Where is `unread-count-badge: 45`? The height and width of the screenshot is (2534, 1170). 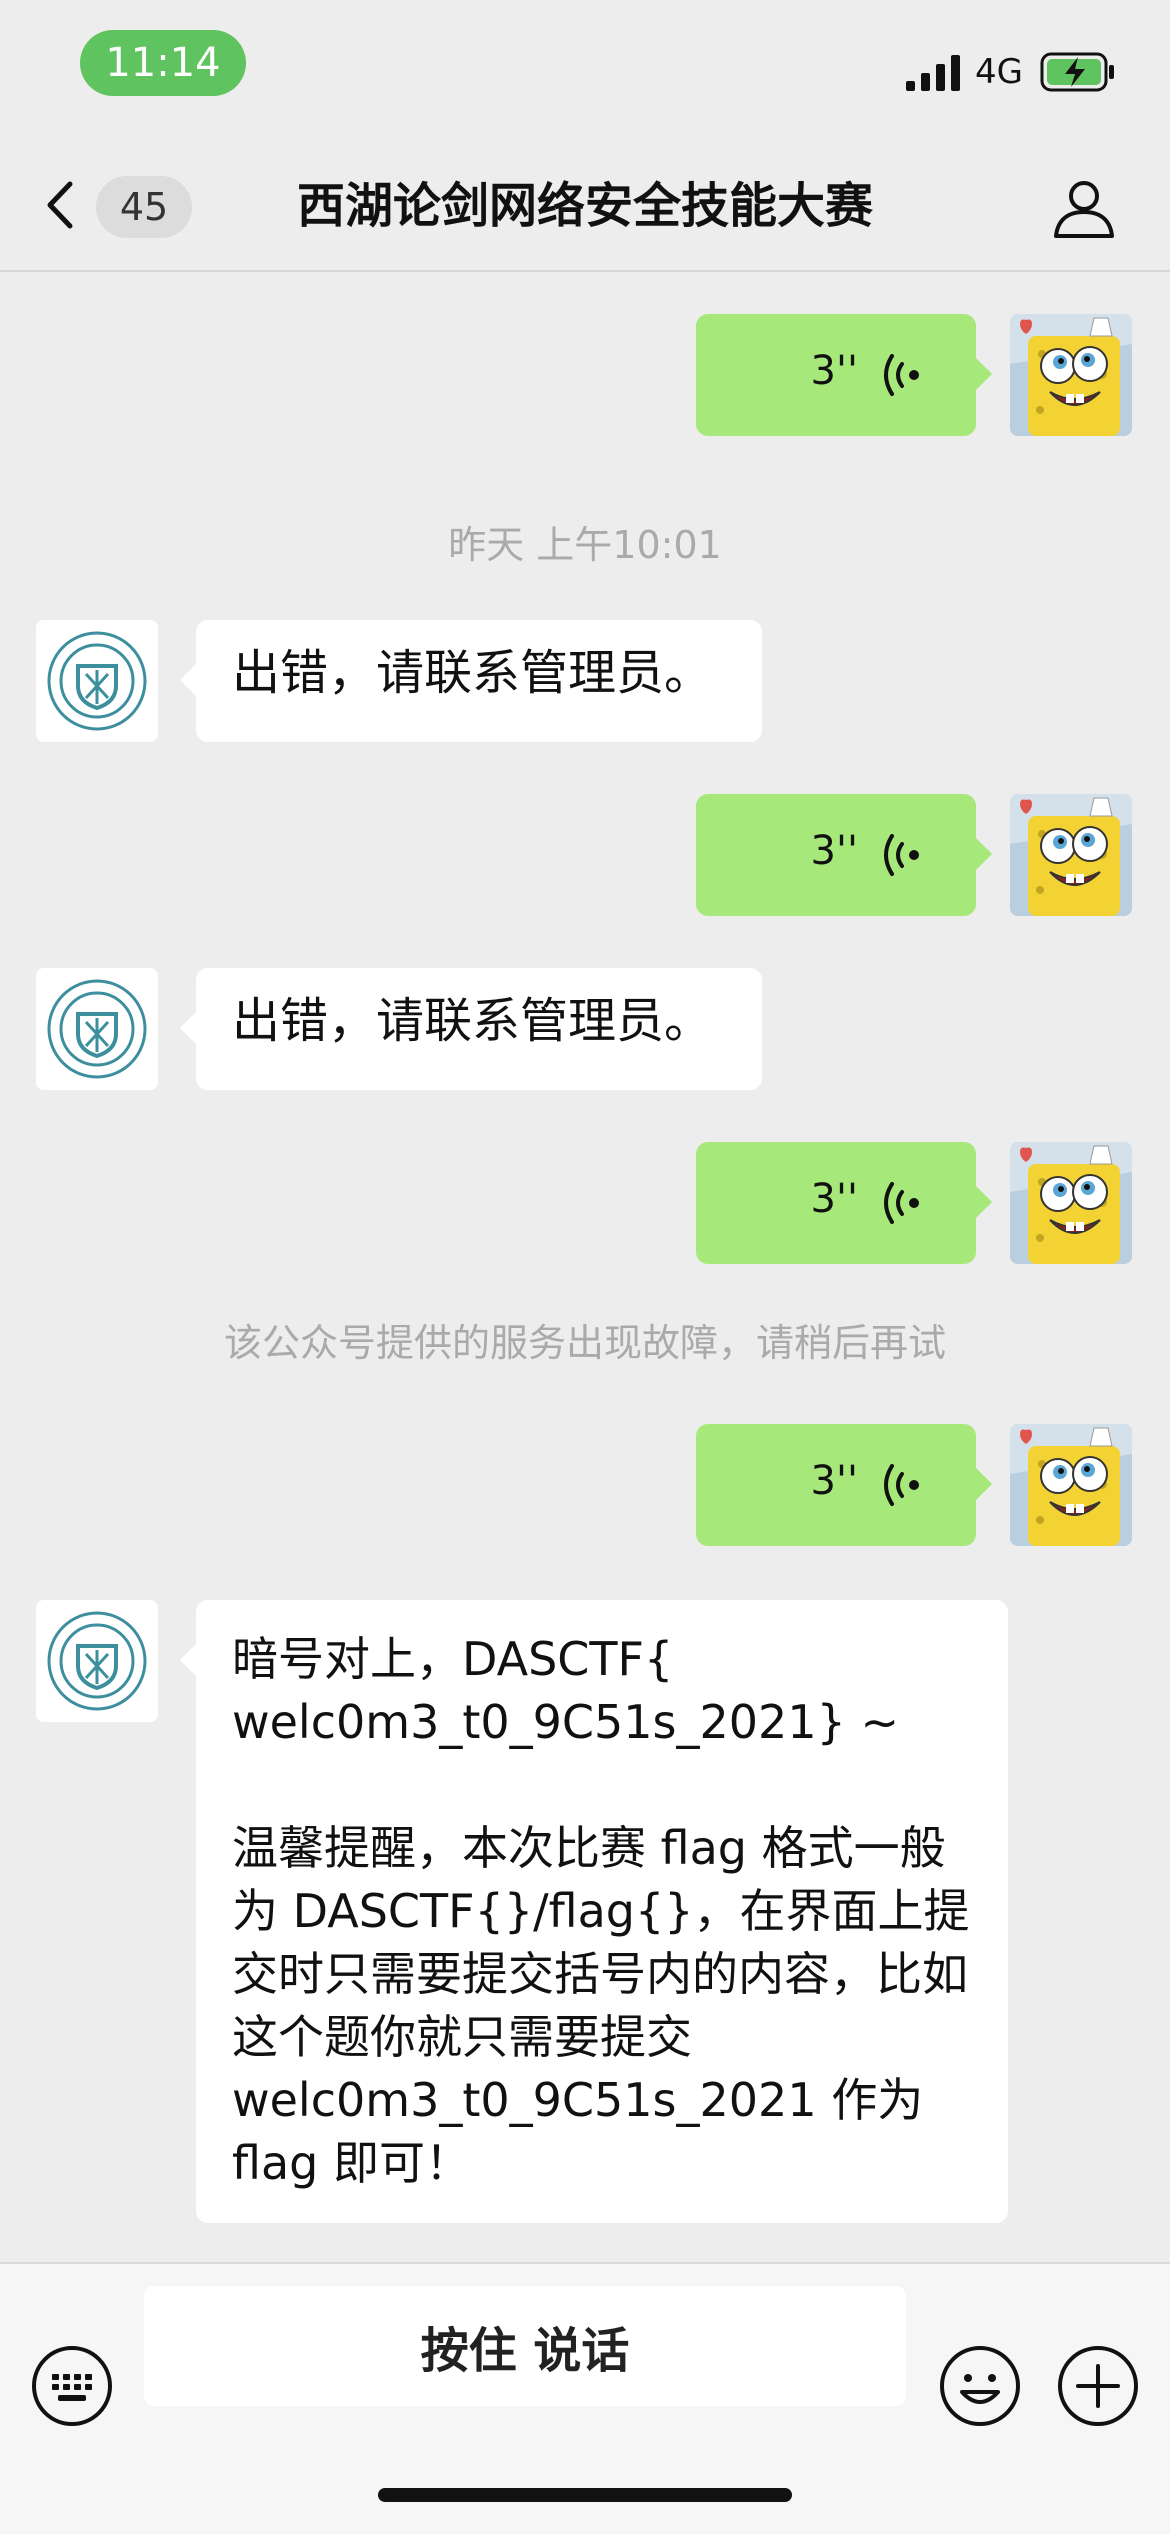
unread-count-badge: 45 is located at coordinates (144, 207).